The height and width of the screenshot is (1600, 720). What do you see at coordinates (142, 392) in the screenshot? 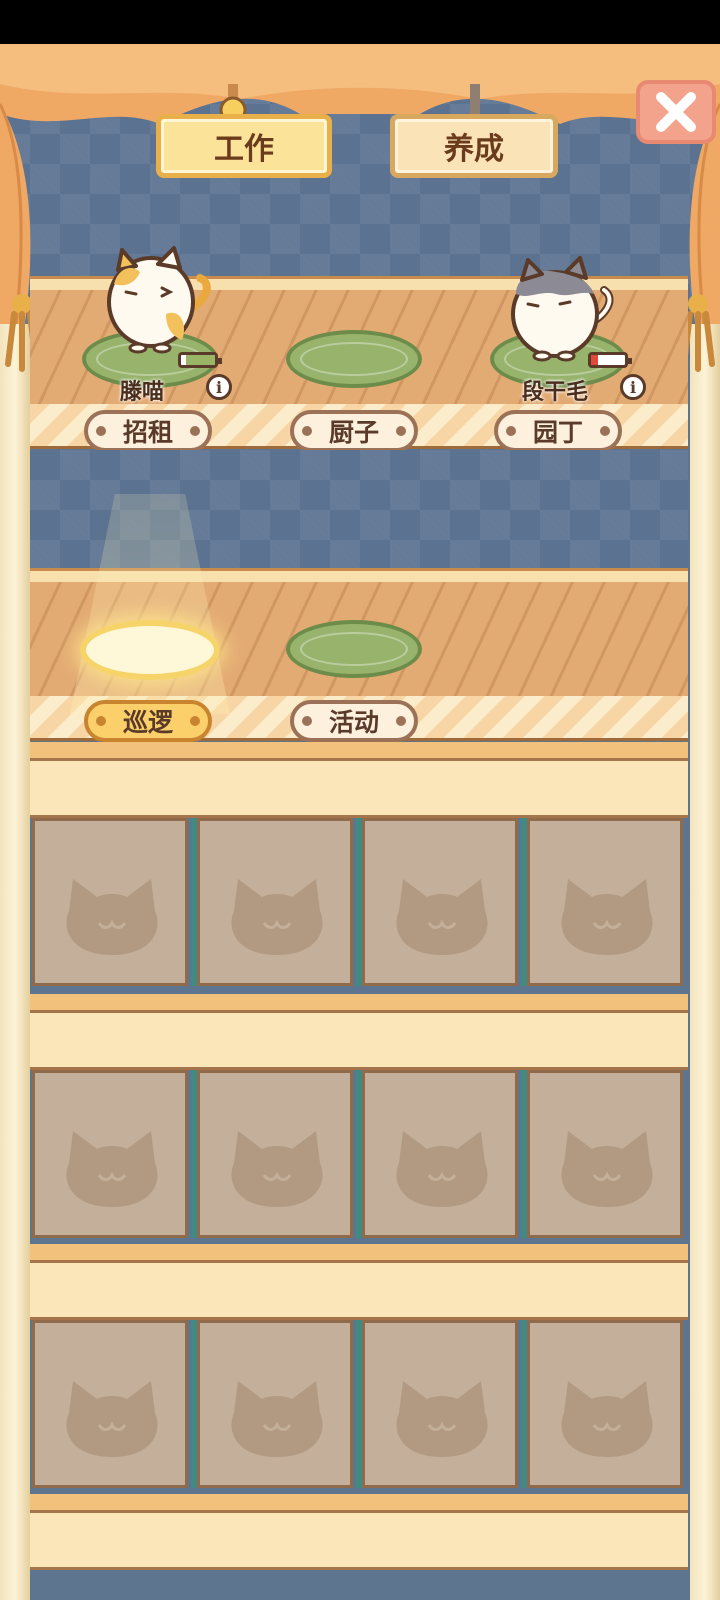
I see `cat-name-tengmiao: 滕喵` at bounding box center [142, 392].